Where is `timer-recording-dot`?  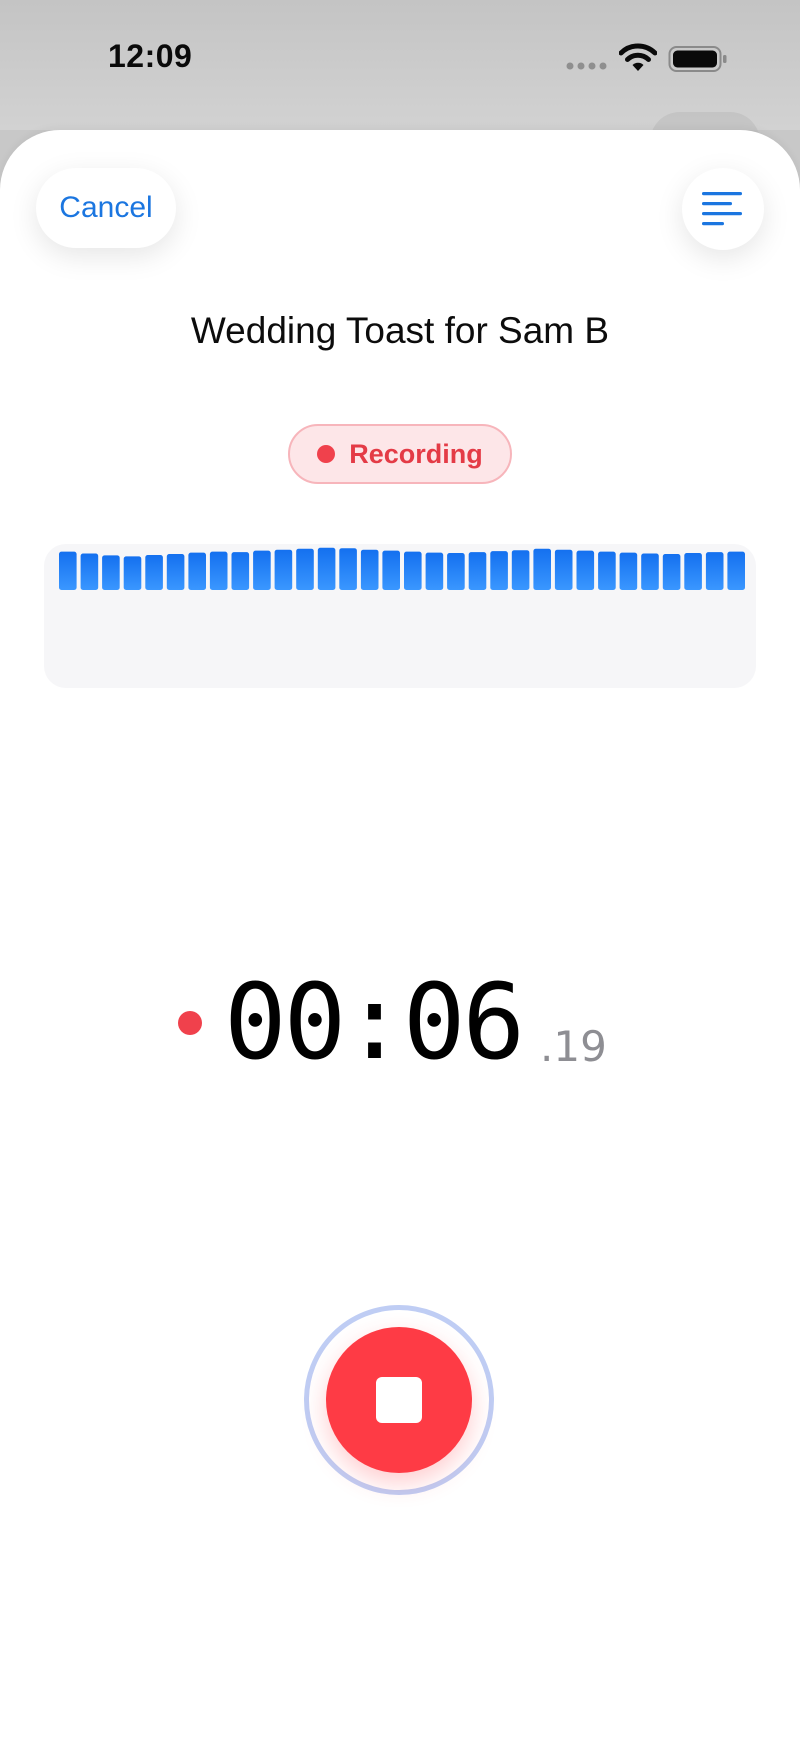
timer-recording-dot is located at coordinates (190, 1023).